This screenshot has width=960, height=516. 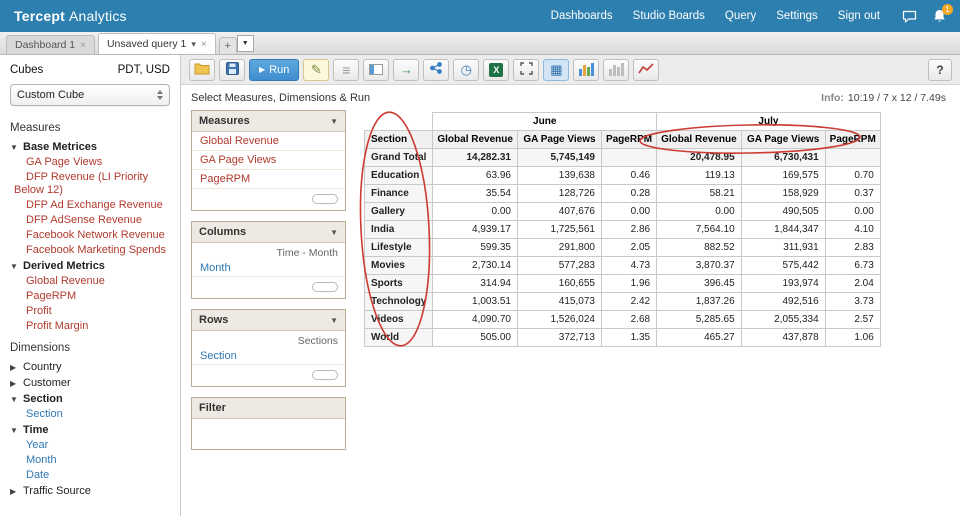 What do you see at coordinates (95, 296) in the screenshot?
I see `tree-item-pagerpm: PageRPM` at bounding box center [95, 296].